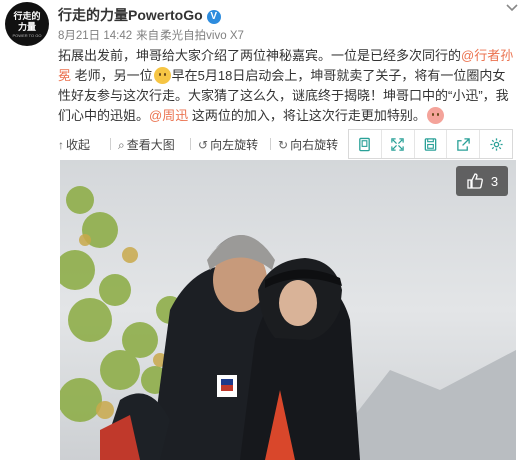 The height and width of the screenshot is (468, 527). I want to click on verified-icon: V, so click(213, 17).